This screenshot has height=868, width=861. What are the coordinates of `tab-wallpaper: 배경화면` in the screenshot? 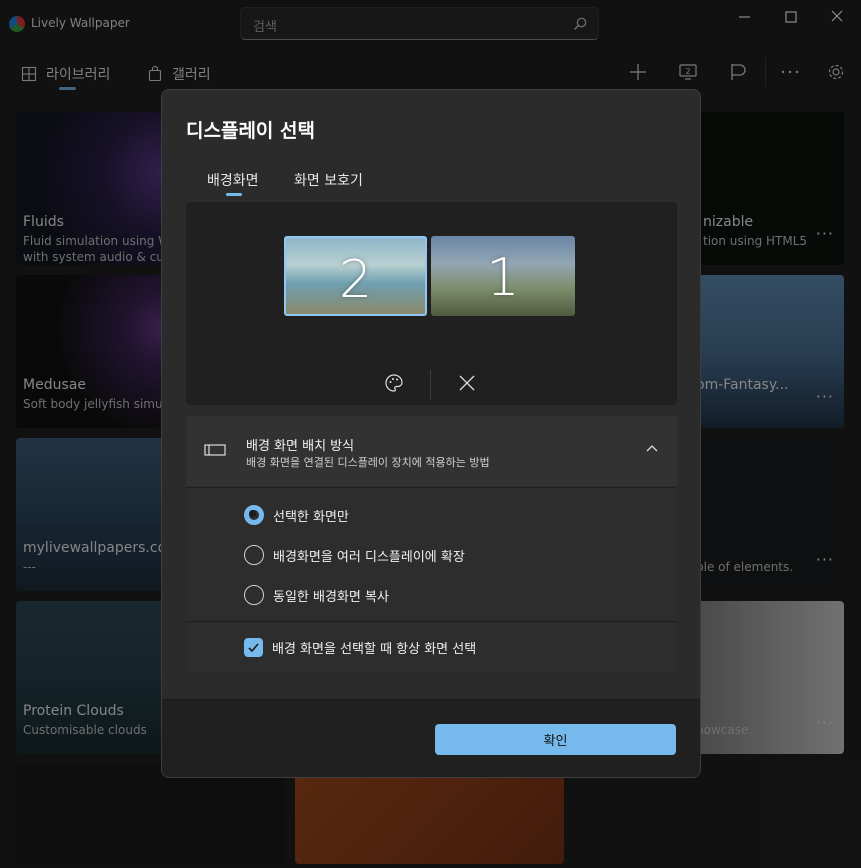 It's located at (233, 180).